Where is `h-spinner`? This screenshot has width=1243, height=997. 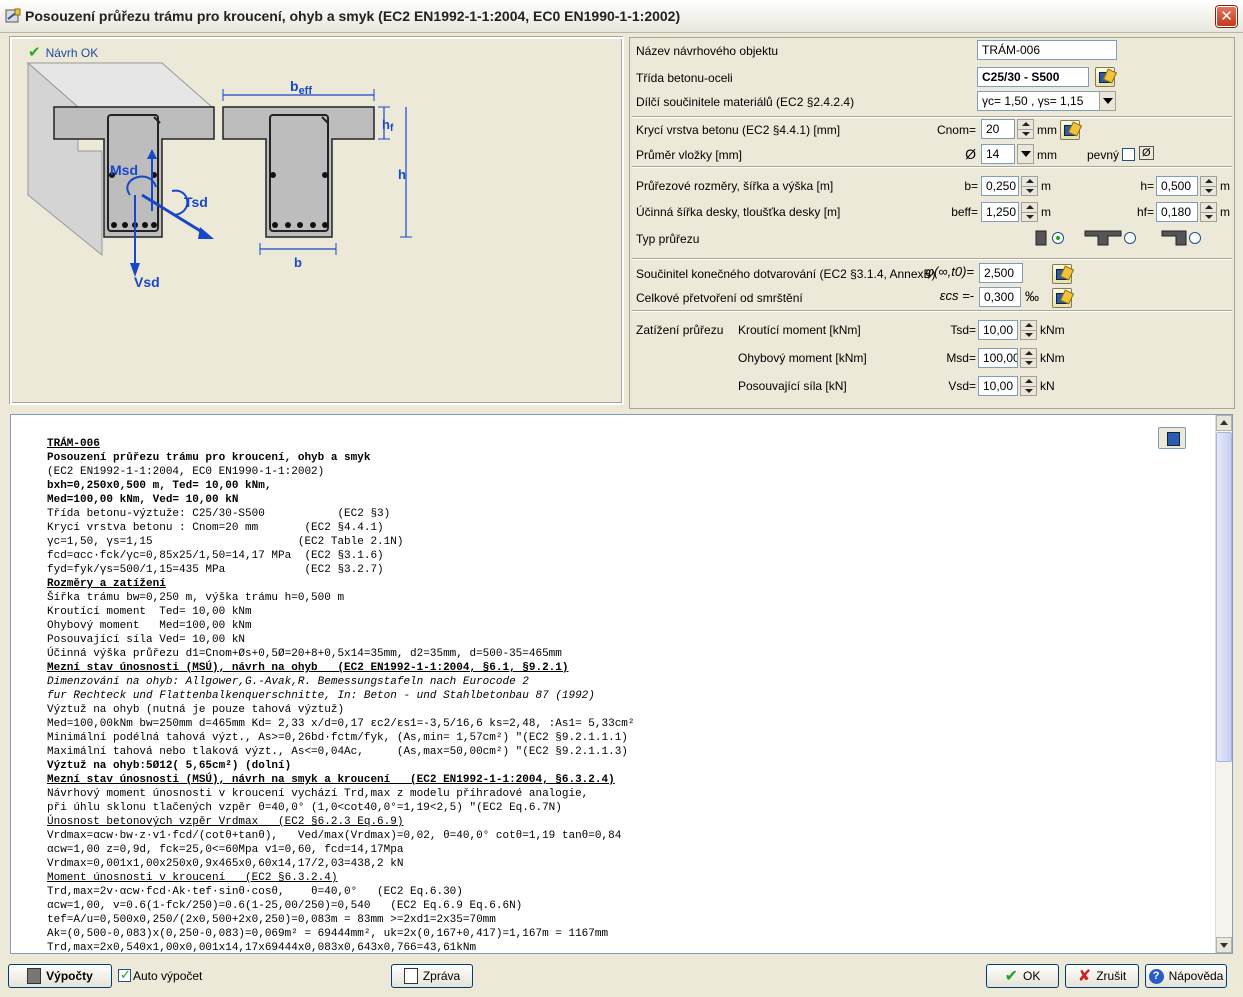 h-spinner is located at coordinates (1208, 186).